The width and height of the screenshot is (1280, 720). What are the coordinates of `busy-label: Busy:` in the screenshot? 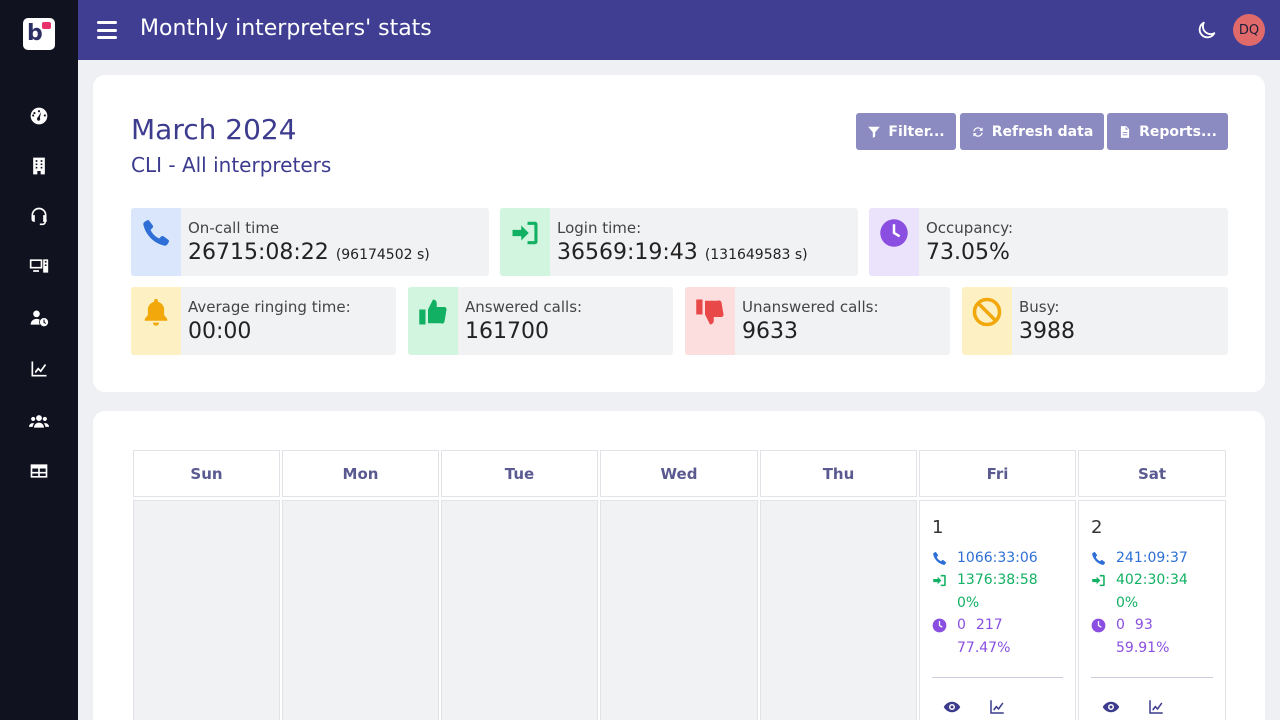 It's located at (1039, 307).